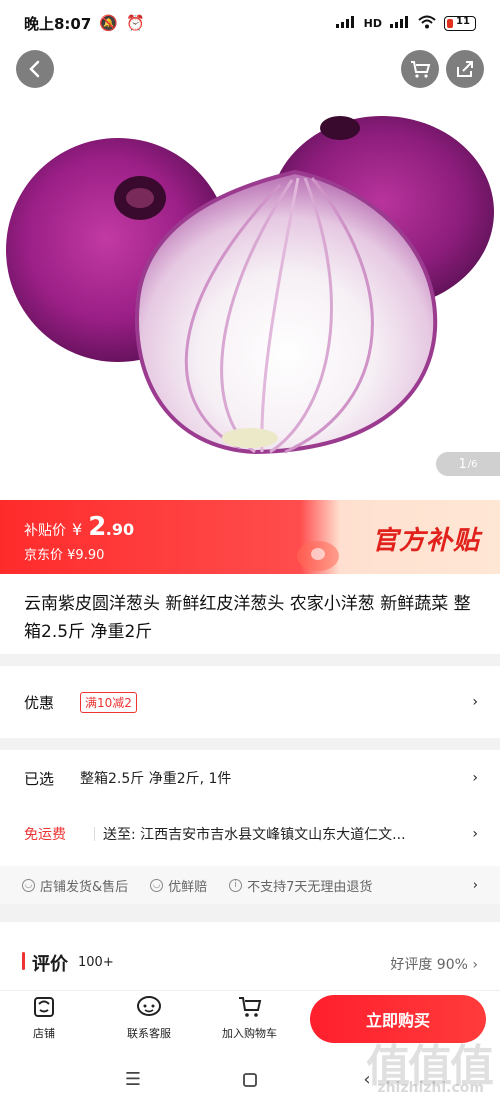  What do you see at coordinates (120, 529) in the screenshot?
I see `subsidy-price-dec: .90` at bounding box center [120, 529].